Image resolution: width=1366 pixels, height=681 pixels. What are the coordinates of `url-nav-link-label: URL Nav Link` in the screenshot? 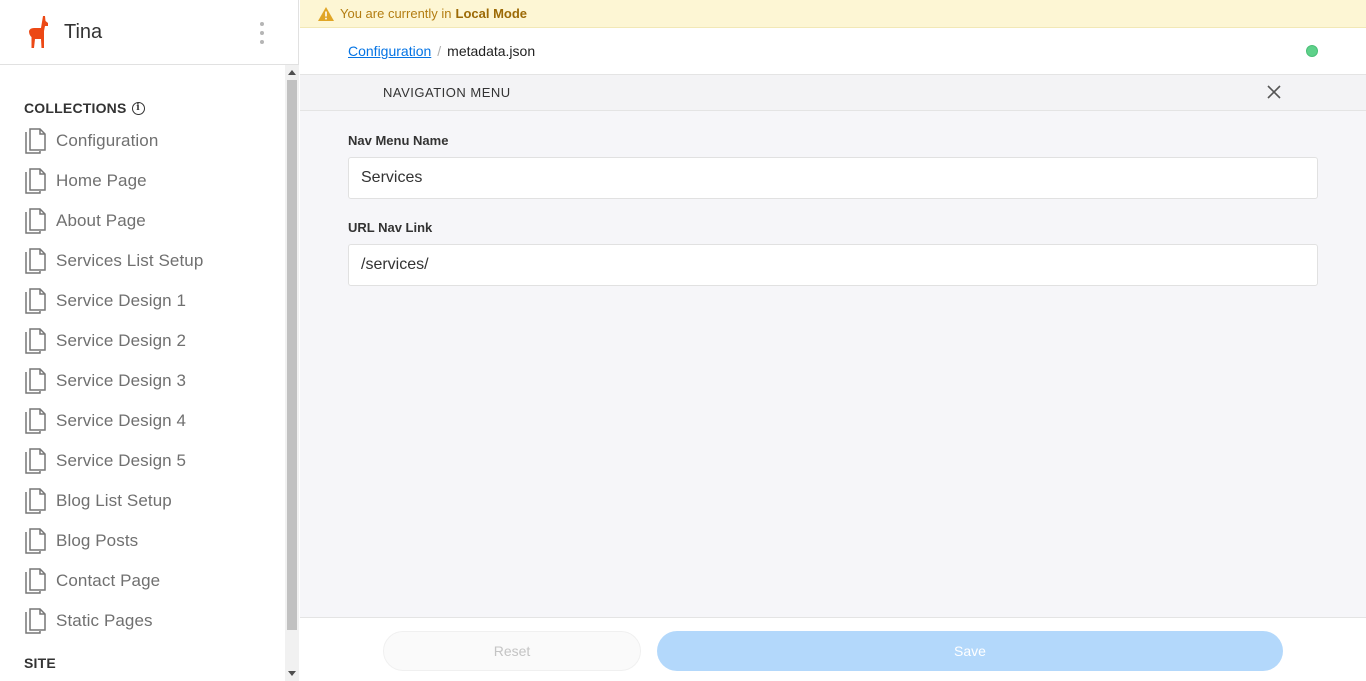 It's located at (390, 227).